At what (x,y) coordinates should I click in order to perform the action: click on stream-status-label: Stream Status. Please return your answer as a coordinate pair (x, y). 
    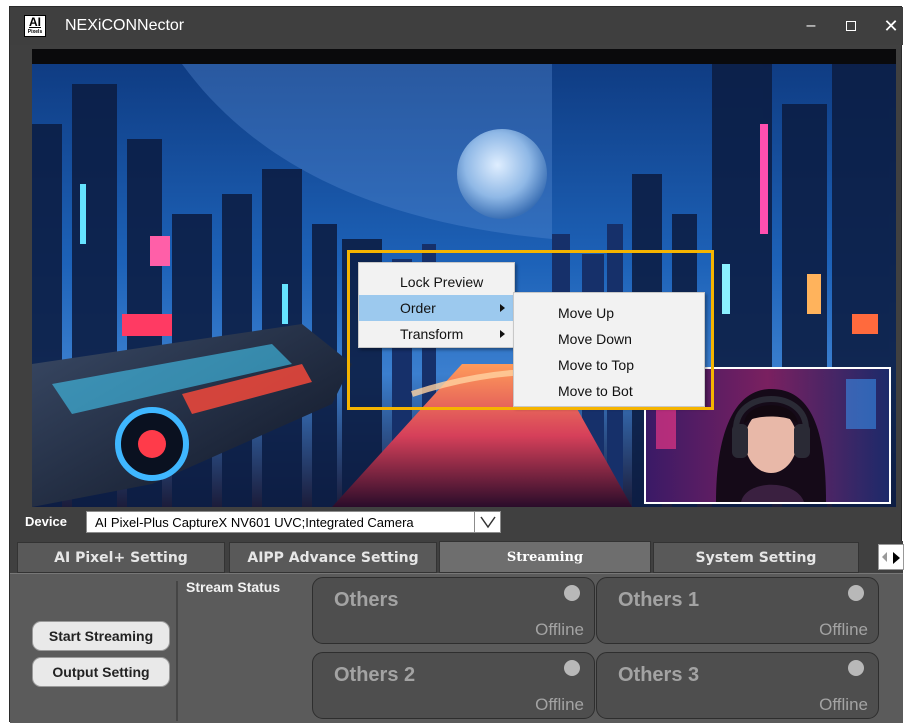
    Looking at the image, I should click on (233, 587).